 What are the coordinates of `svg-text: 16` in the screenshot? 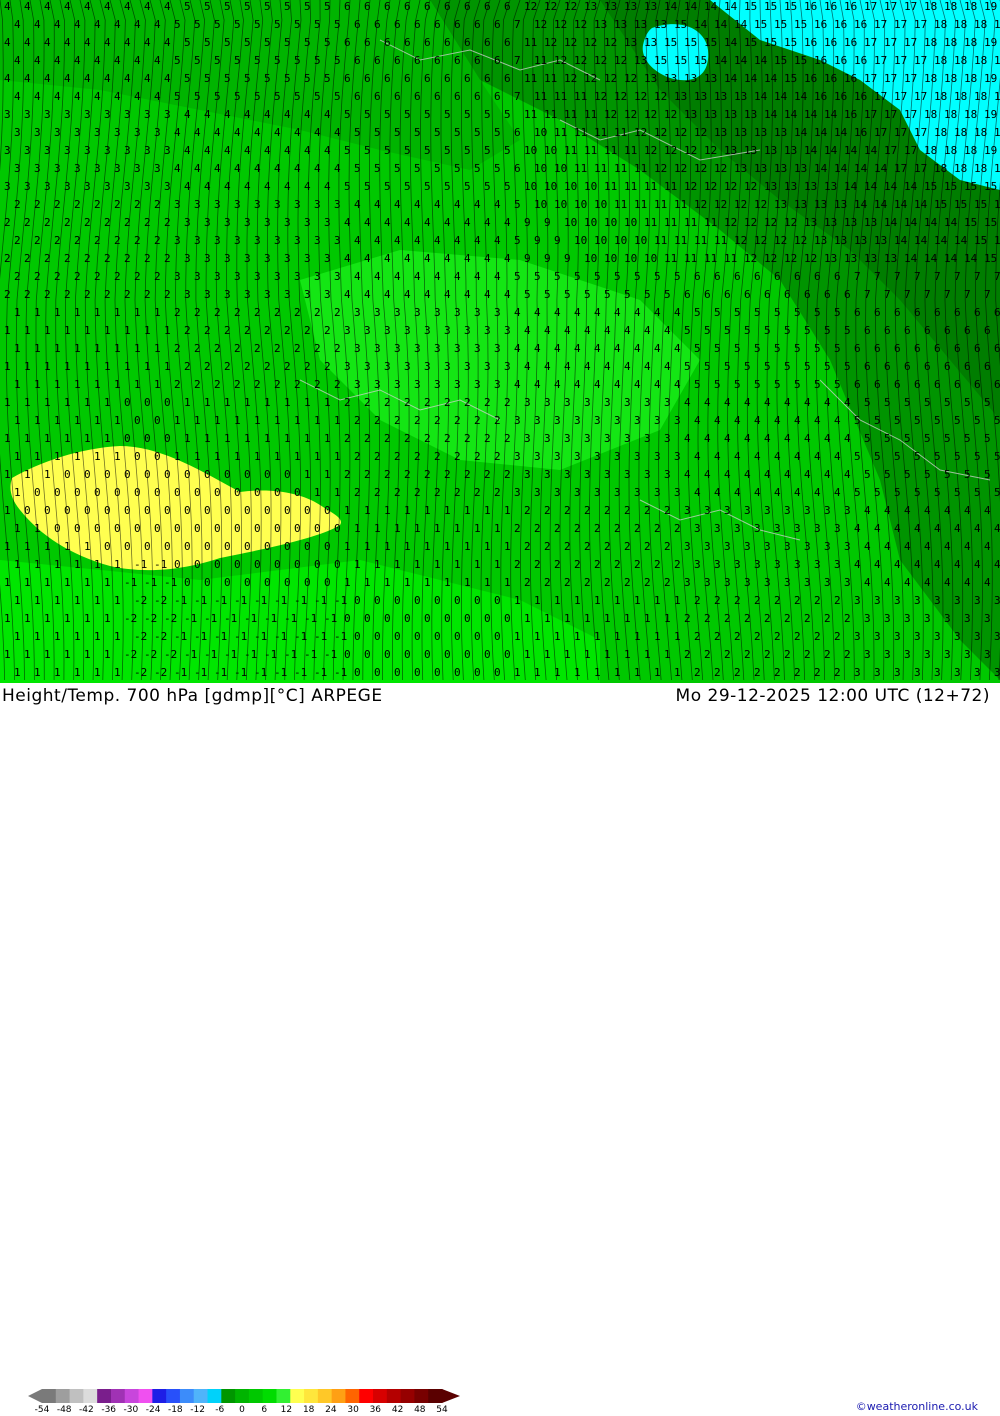 It's located at (850, 42).